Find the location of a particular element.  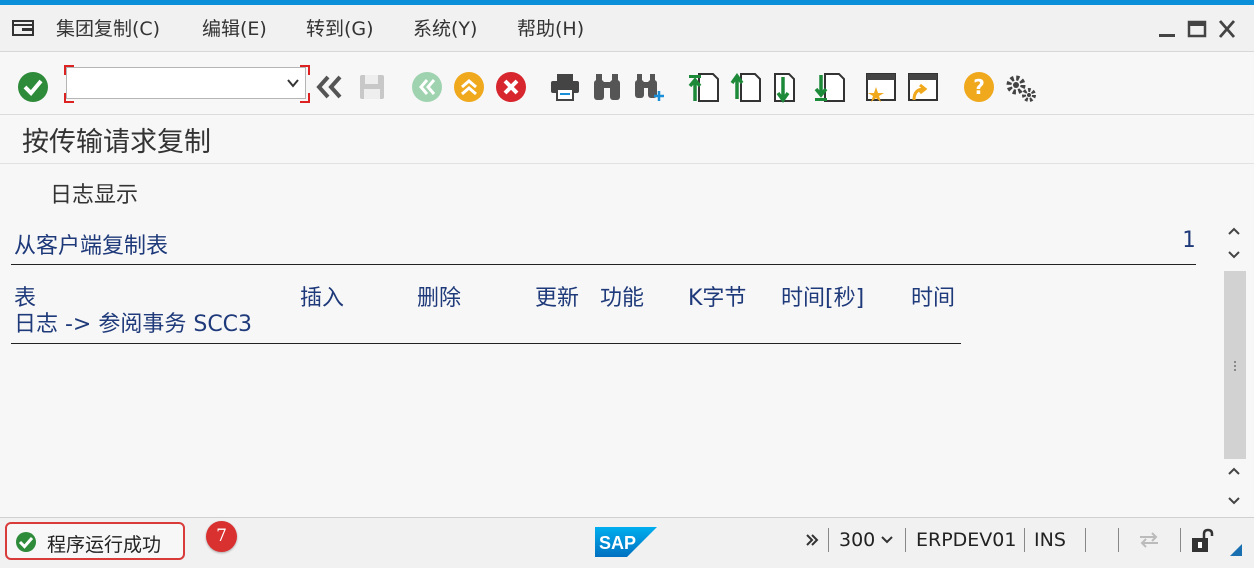

page-title: 按传输请求复制 is located at coordinates (116, 142).